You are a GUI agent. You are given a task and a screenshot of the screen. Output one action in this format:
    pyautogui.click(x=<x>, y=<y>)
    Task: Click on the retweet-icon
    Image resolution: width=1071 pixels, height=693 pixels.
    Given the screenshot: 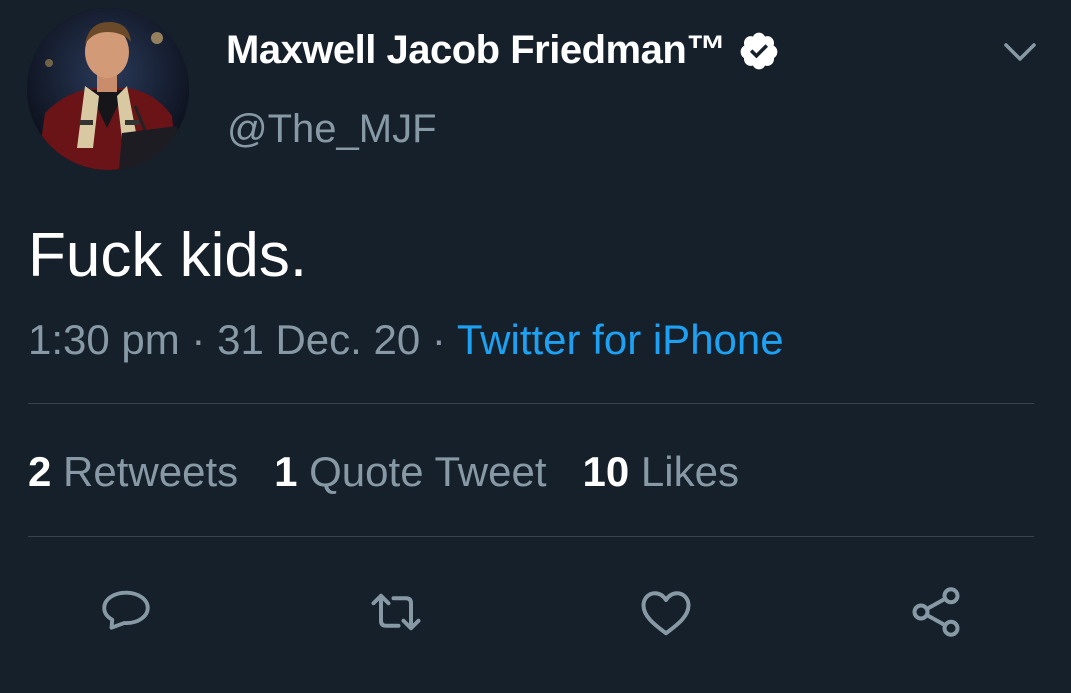 What is the action you would take?
    pyautogui.click(x=396, y=612)
    